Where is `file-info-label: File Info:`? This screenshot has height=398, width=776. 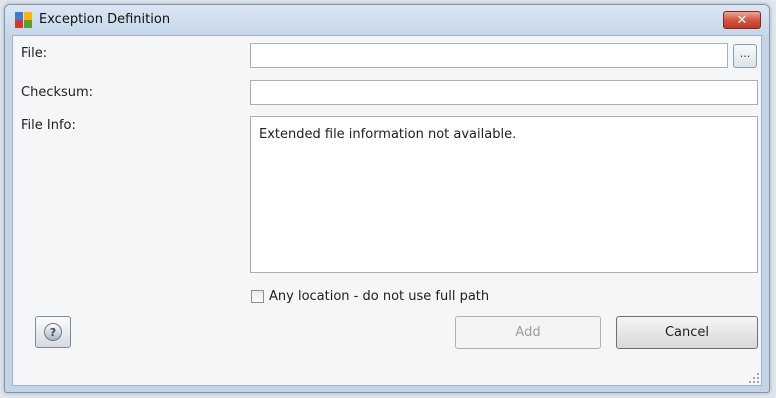
file-info-label: File Info: is located at coordinates (48, 125).